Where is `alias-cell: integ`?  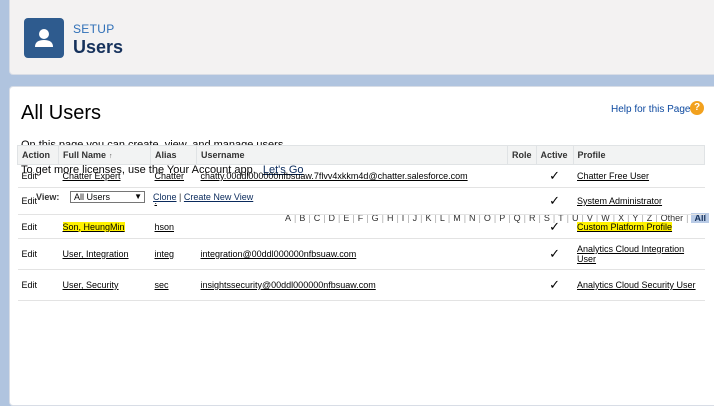 alias-cell: integ is located at coordinates (173, 254).